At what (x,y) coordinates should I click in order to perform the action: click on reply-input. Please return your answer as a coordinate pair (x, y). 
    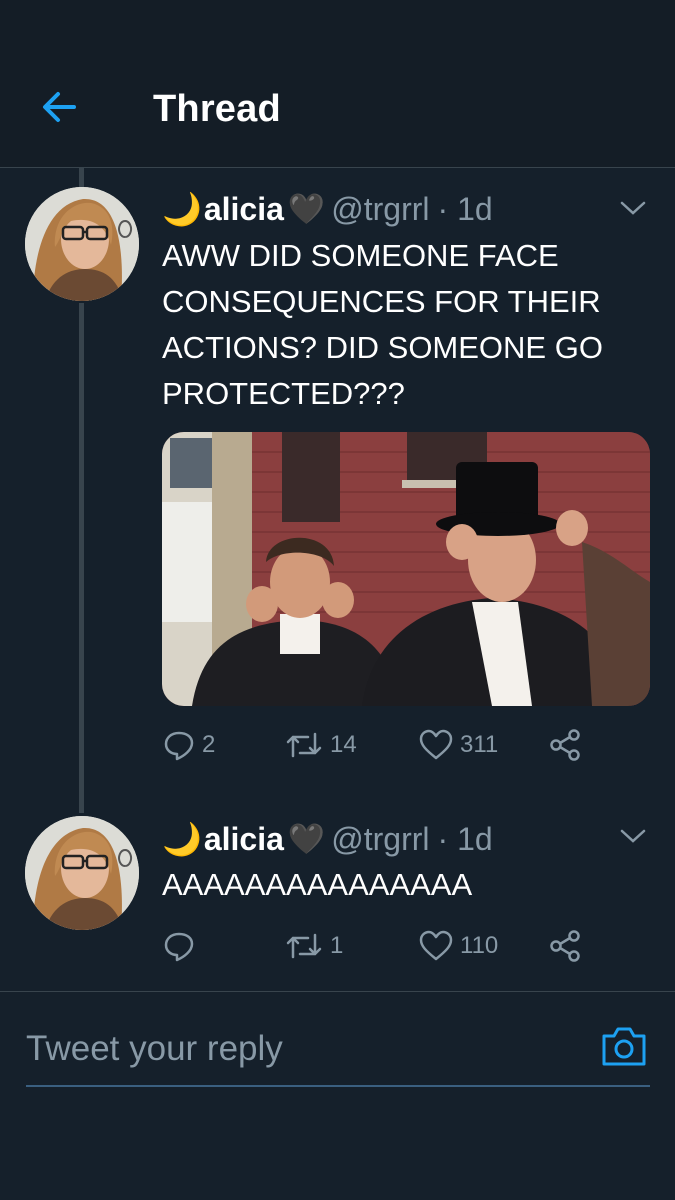
    Looking at the image, I should click on (306, 1049).